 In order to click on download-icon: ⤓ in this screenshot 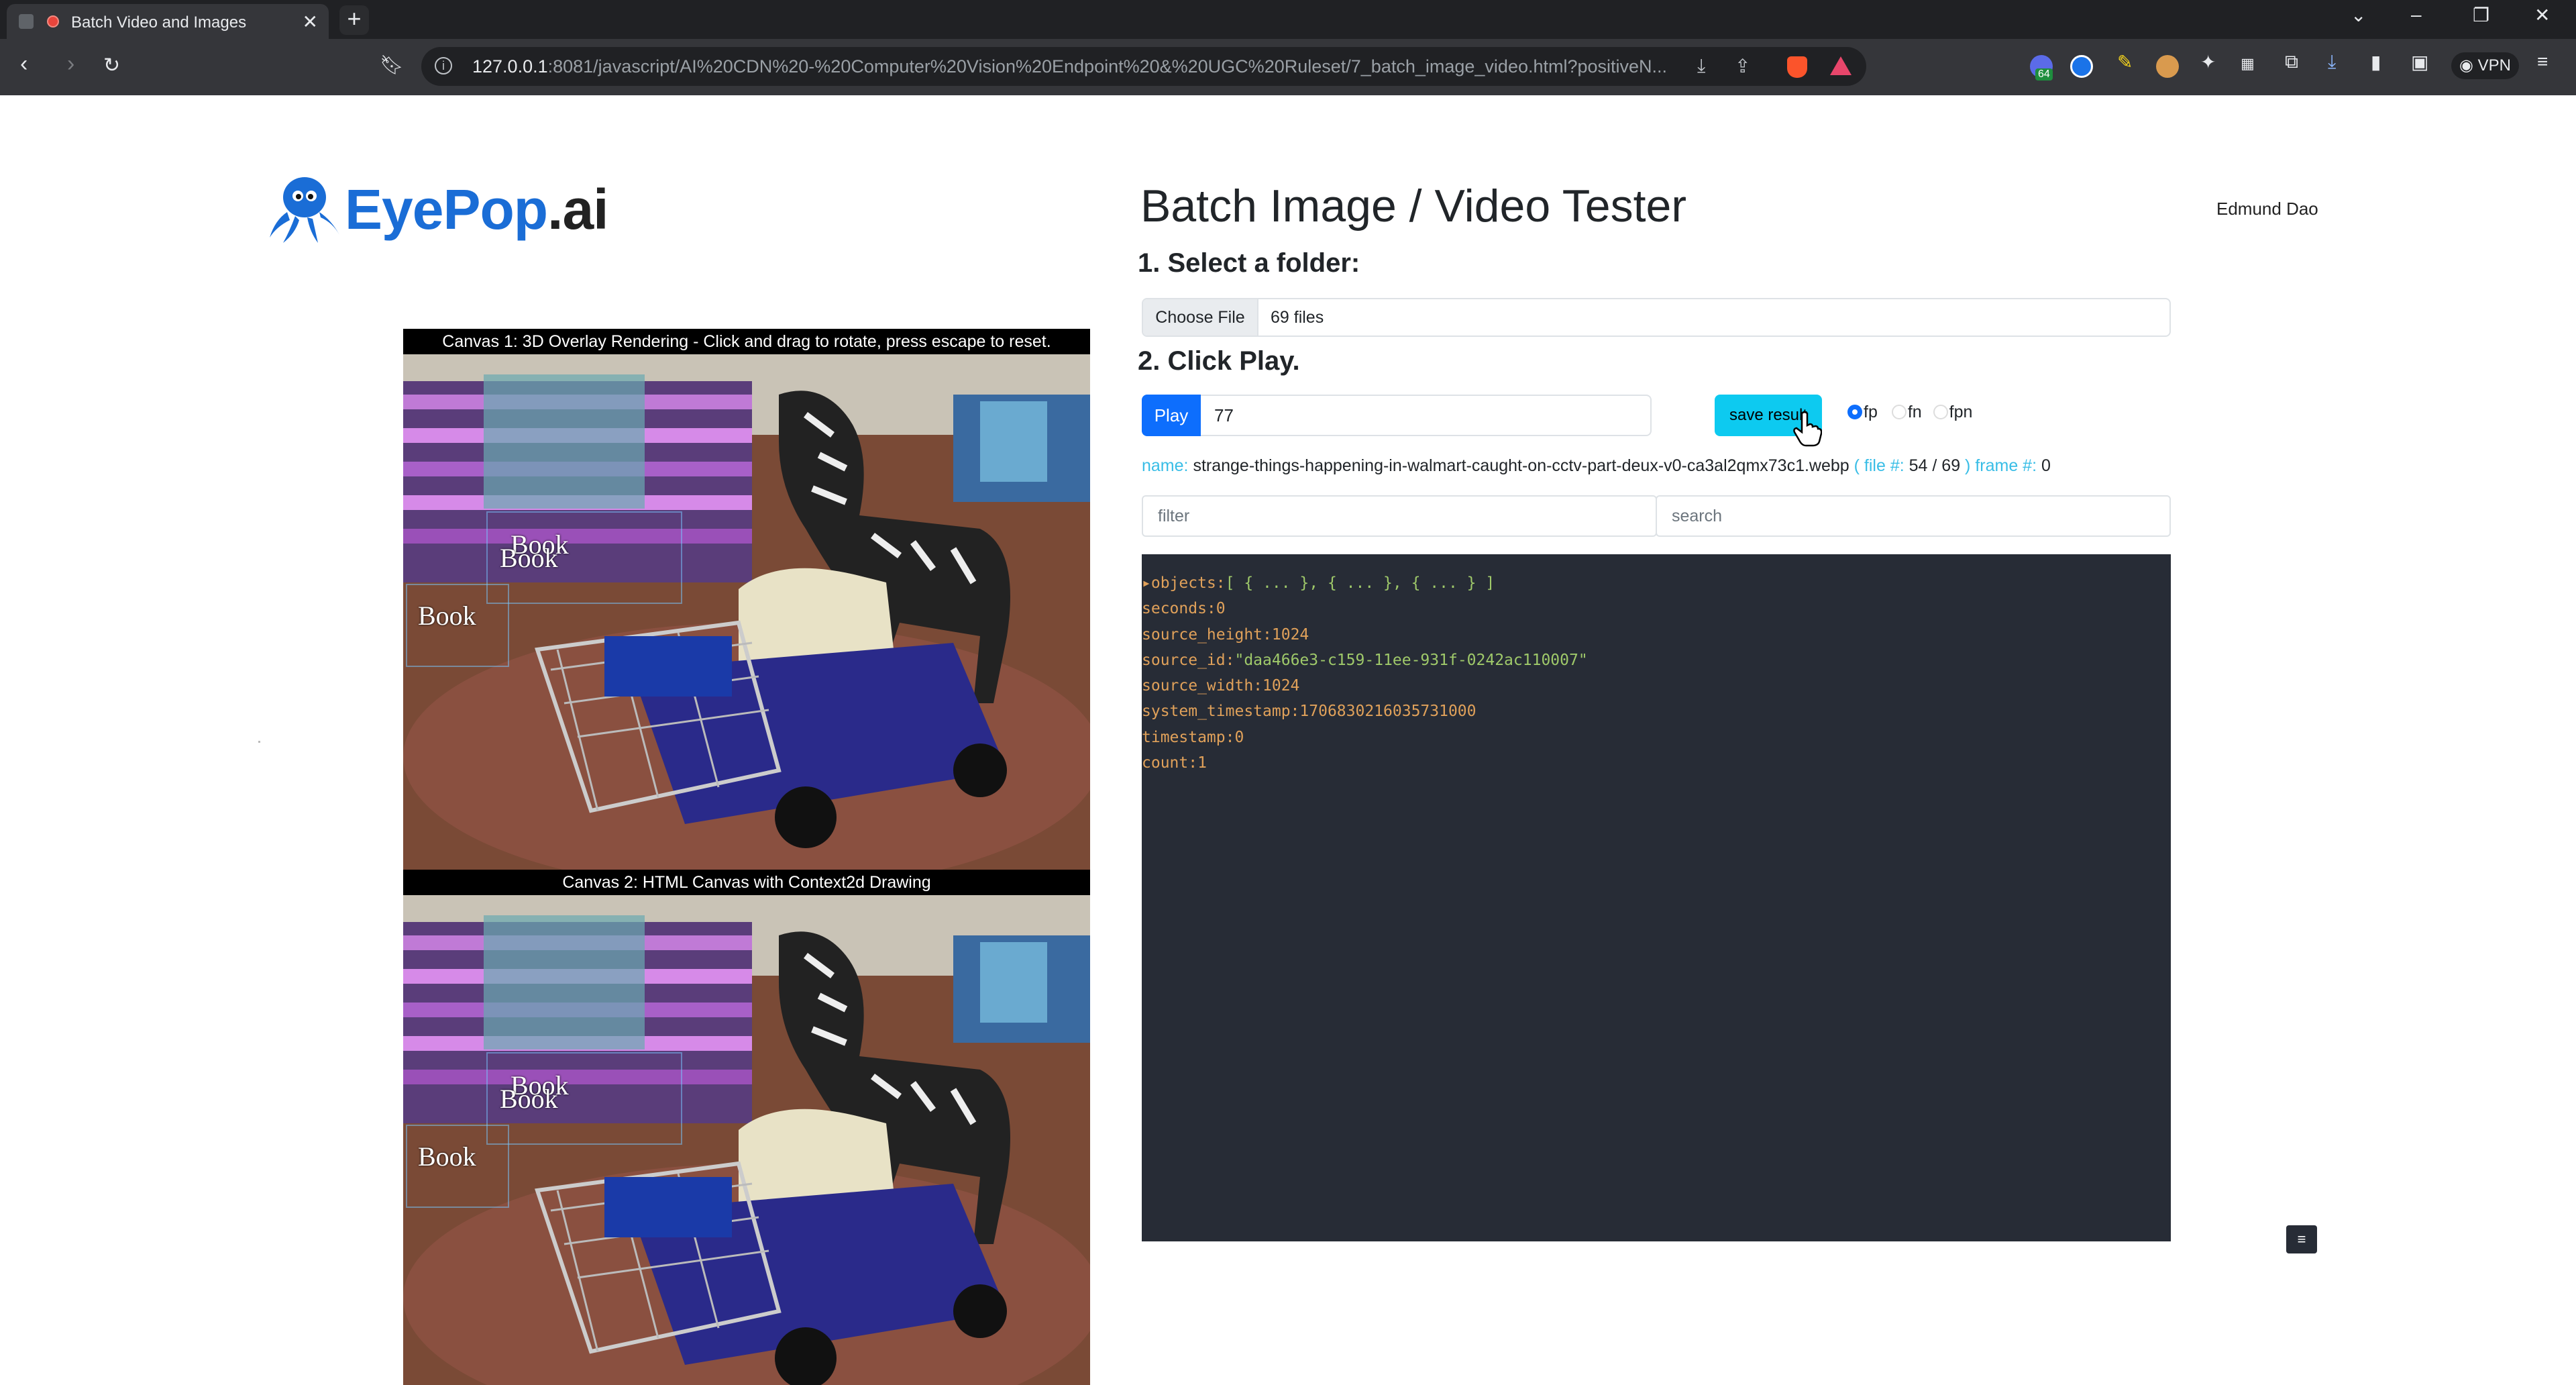, I will do `click(1701, 66)`.